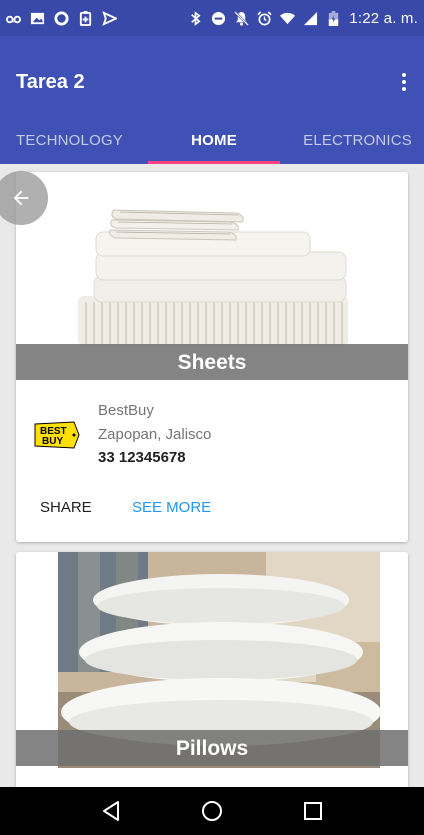  Describe the element at coordinates (212, 509) in the screenshot. I see `card-actions: SHARE SEE MORE` at that location.